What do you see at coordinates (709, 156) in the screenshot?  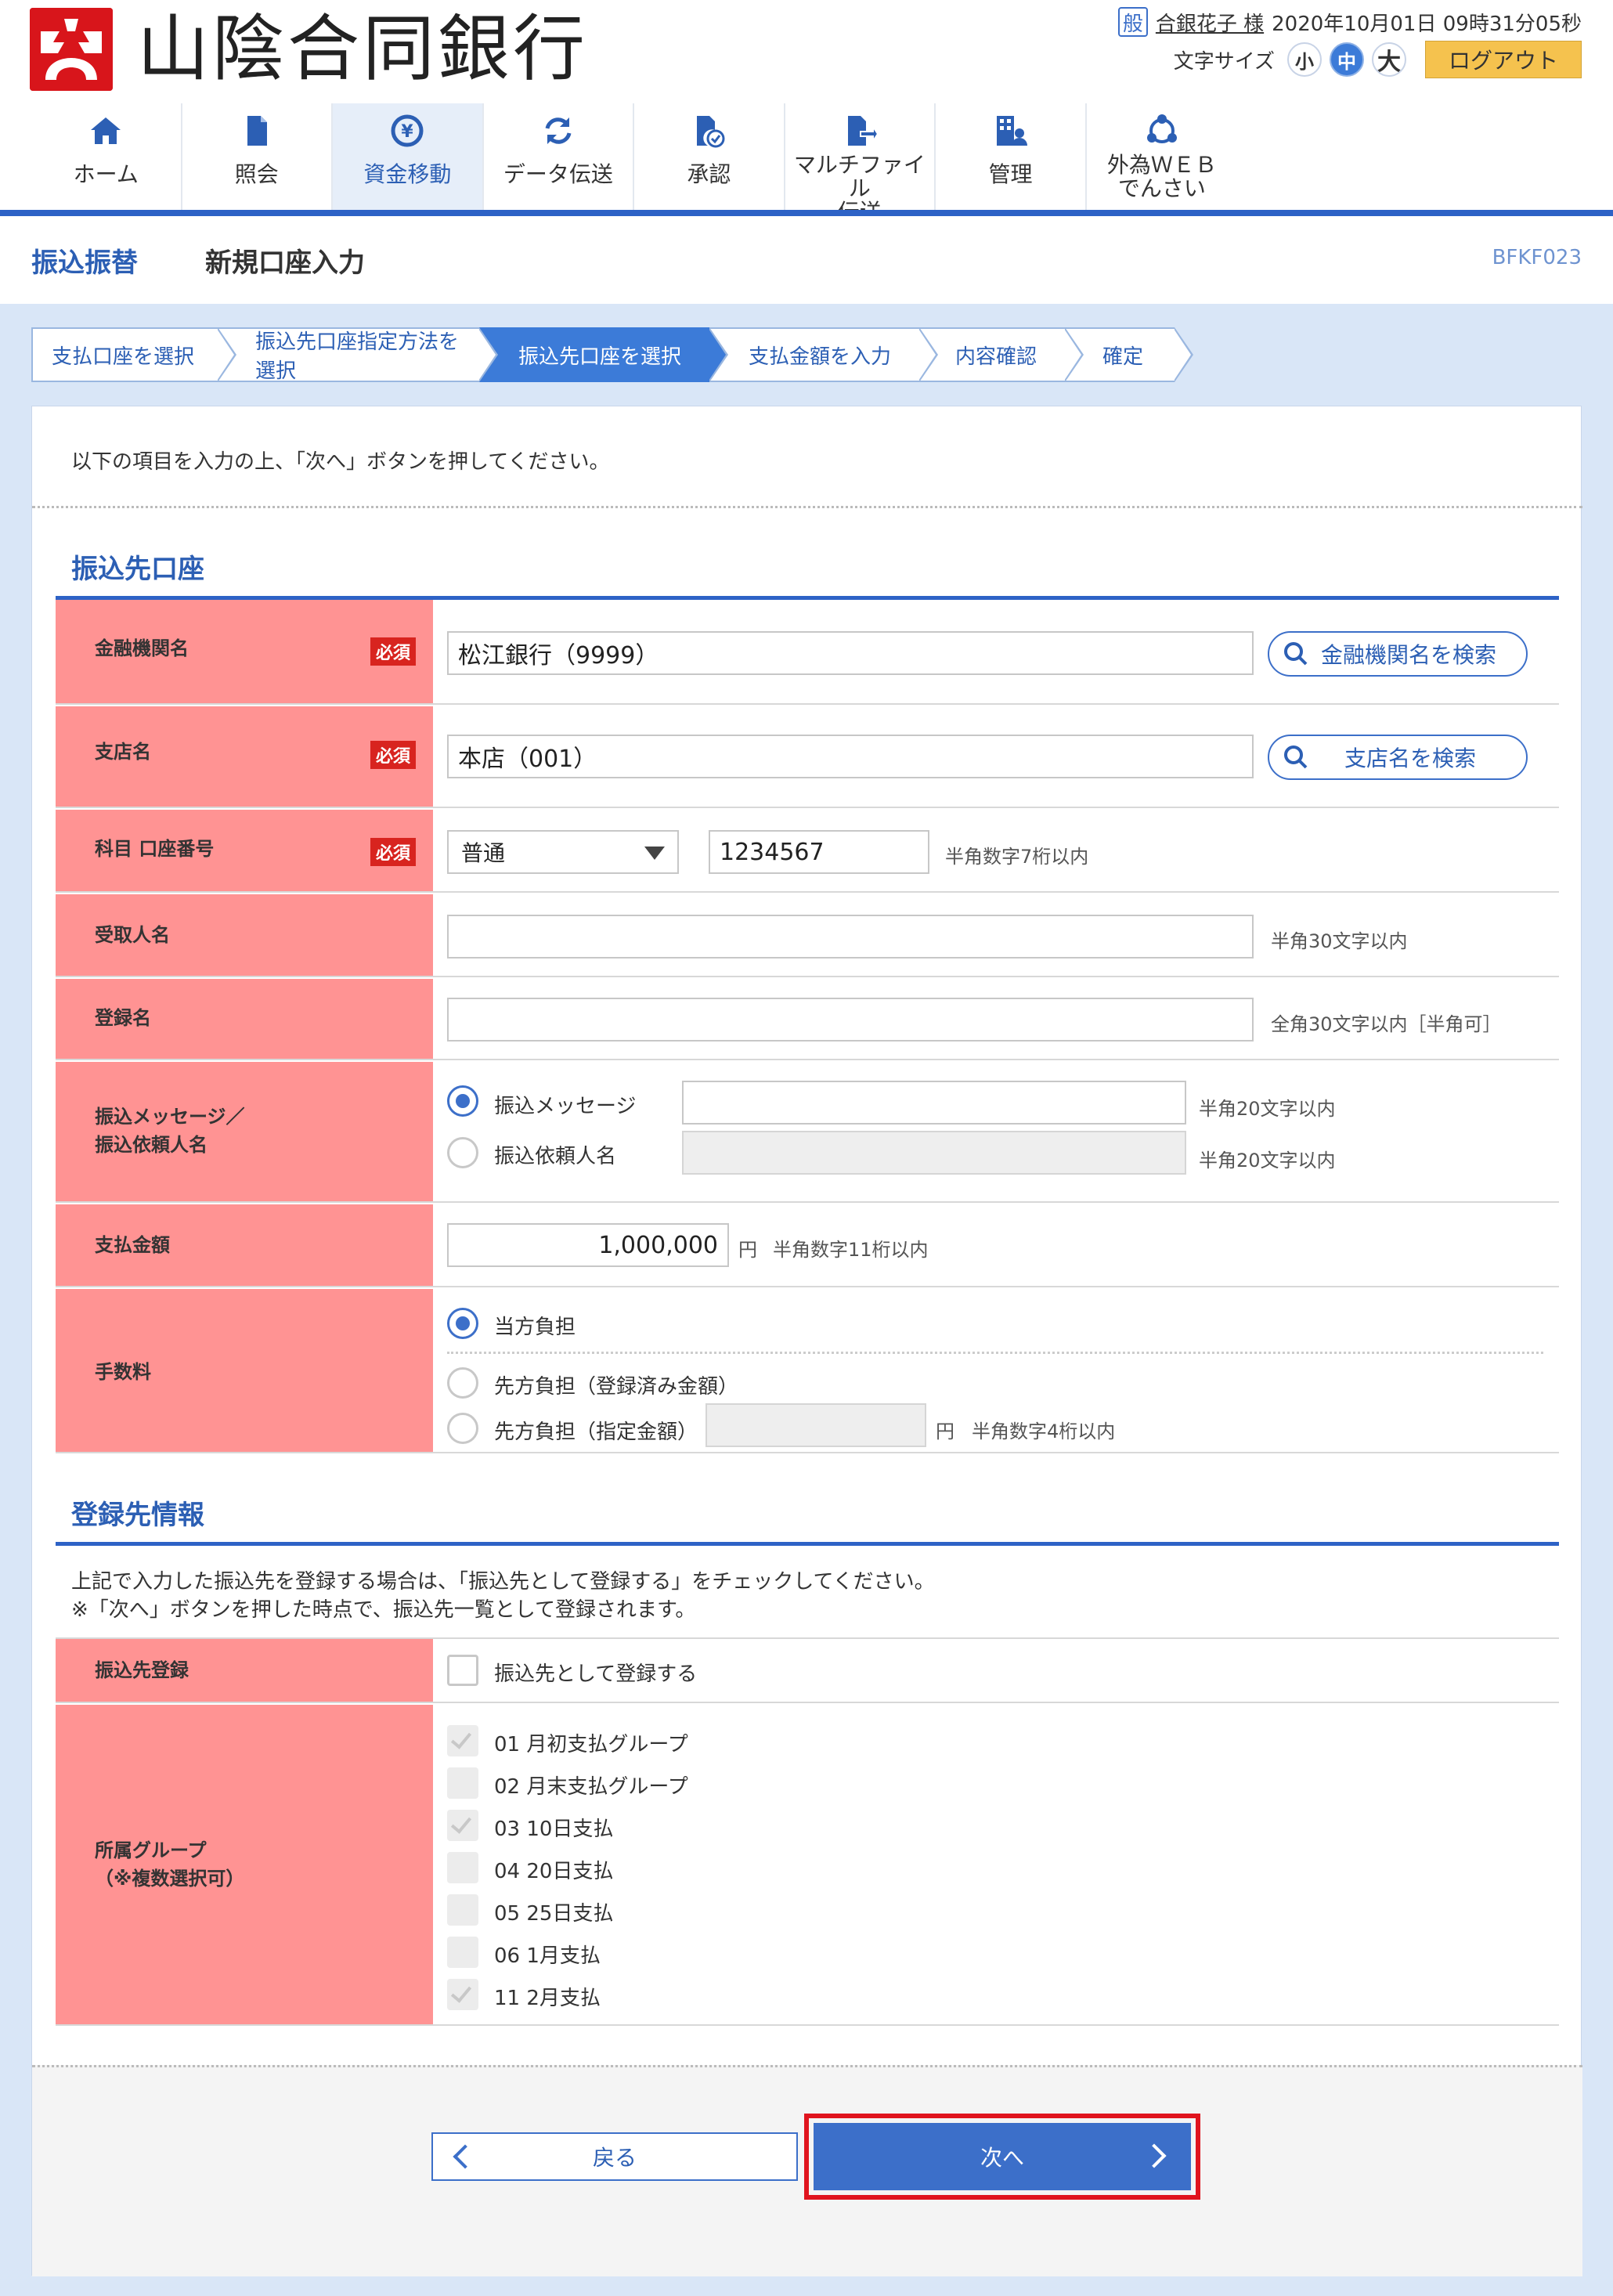 I see `nav-approval: 承認` at bounding box center [709, 156].